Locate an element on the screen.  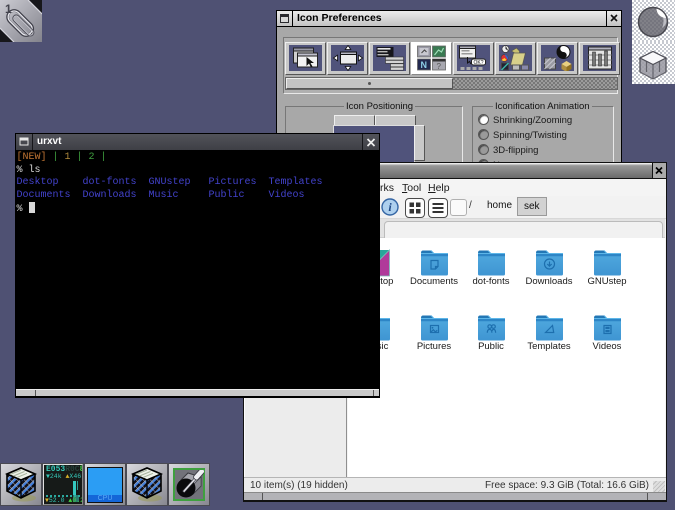
svg-text: OK? is located at coordinates (478, 63).